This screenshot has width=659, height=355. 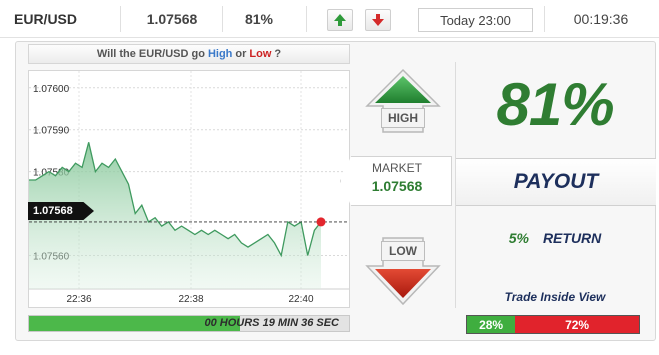 What do you see at coordinates (190, 299) in the screenshot?
I see `x-tick-label: 22:38` at bounding box center [190, 299].